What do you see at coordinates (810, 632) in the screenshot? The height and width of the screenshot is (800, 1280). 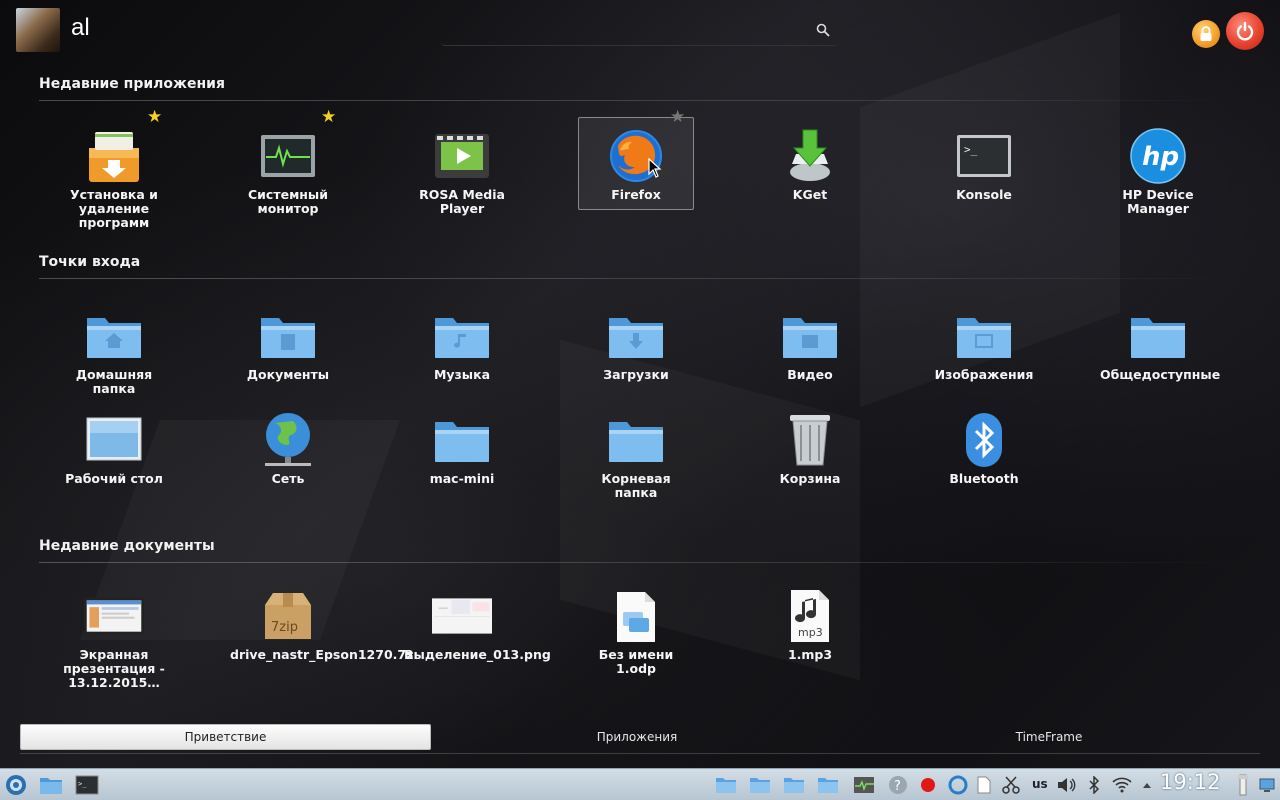 I see `svg-text: mp3` at bounding box center [810, 632].